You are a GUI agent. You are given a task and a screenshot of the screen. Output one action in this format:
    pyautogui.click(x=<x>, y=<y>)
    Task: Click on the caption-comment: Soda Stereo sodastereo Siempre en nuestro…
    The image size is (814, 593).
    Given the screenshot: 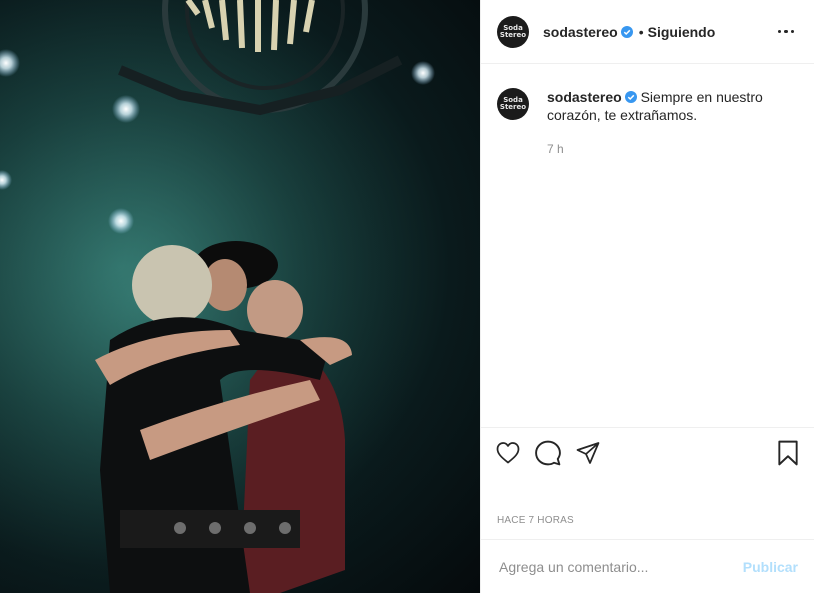 What is the action you would take?
    pyautogui.click(x=647, y=111)
    